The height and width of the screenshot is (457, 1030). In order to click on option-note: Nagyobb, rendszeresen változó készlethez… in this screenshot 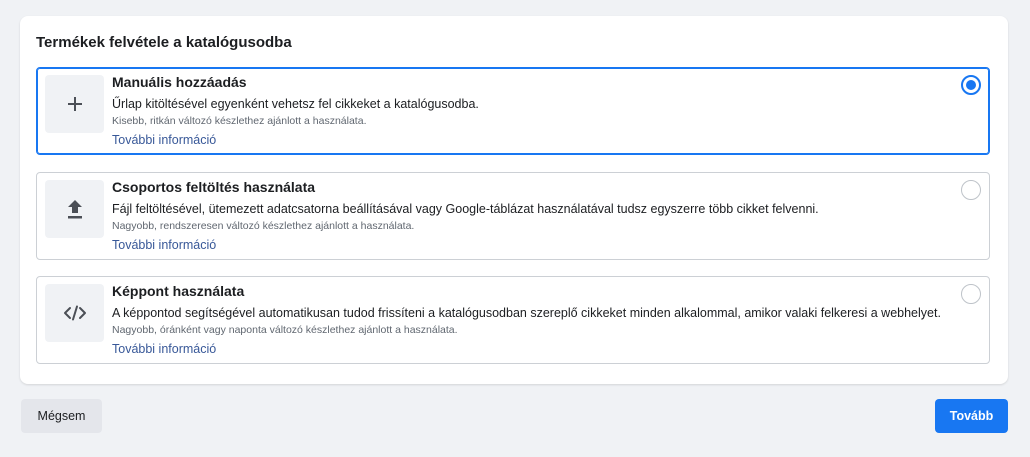, I will do `click(263, 226)`.